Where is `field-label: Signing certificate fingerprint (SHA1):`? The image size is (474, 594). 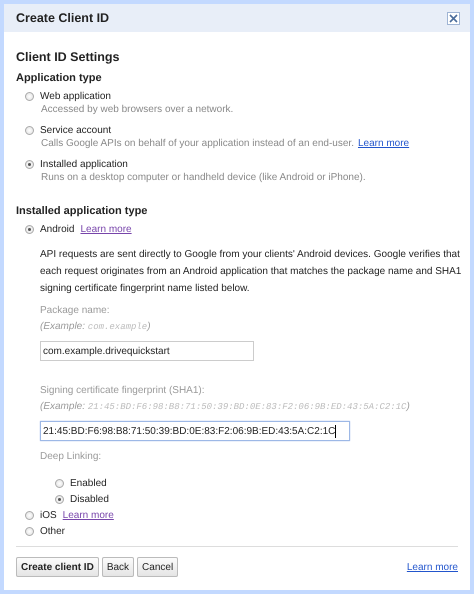
field-label: Signing certificate fingerprint (SHA1): is located at coordinates (123, 391).